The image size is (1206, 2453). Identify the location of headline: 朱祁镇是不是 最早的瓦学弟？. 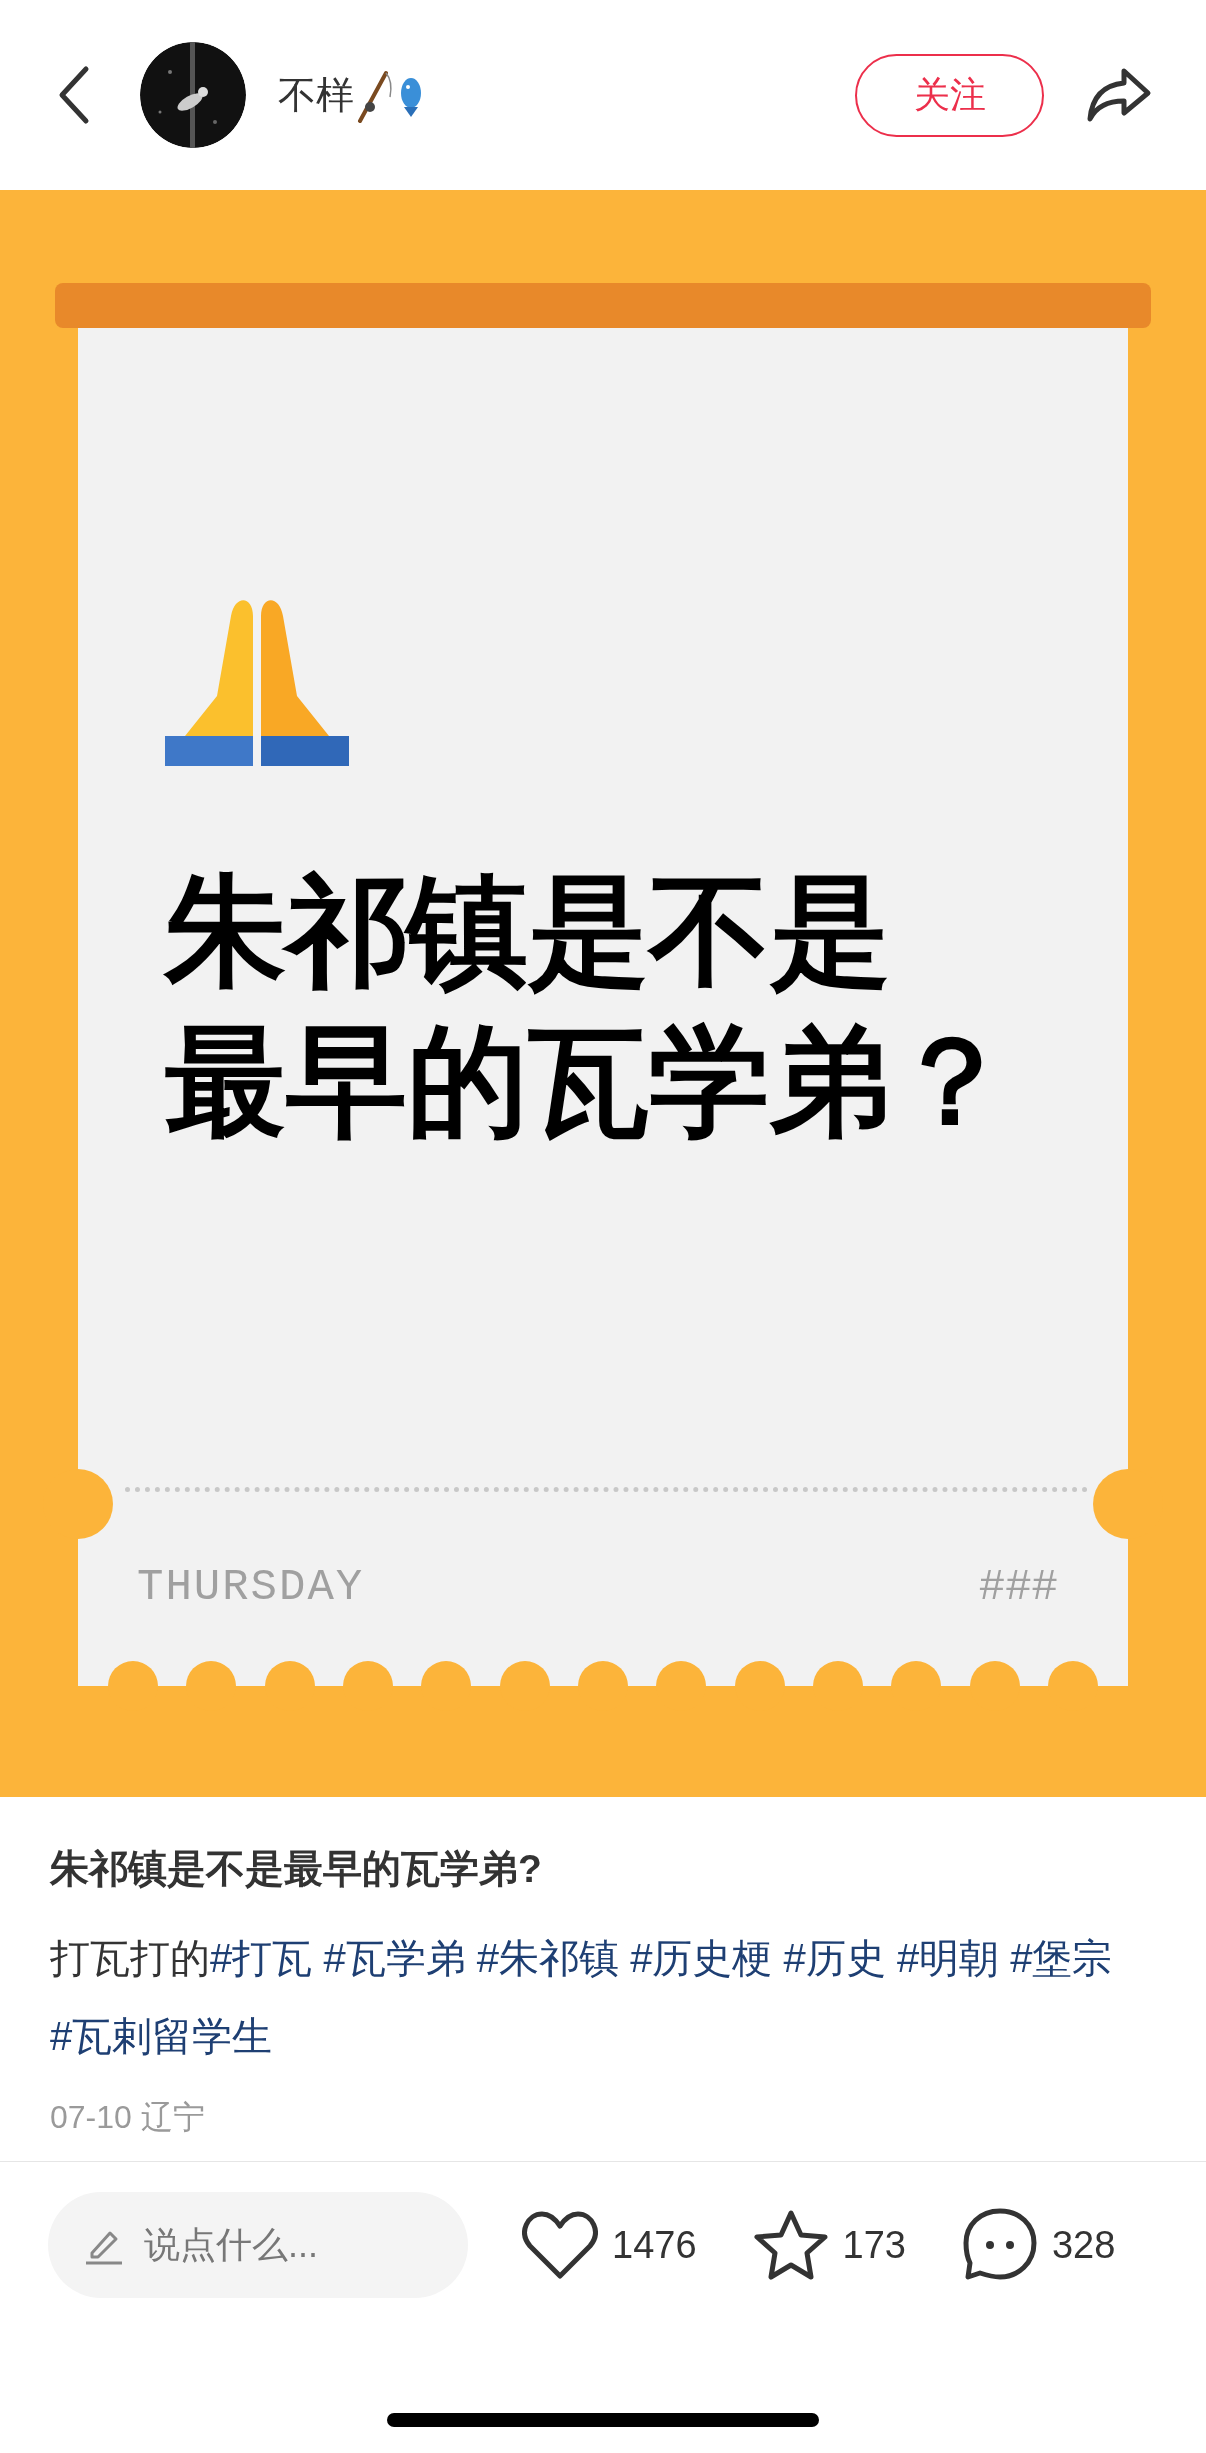
(589, 1006).